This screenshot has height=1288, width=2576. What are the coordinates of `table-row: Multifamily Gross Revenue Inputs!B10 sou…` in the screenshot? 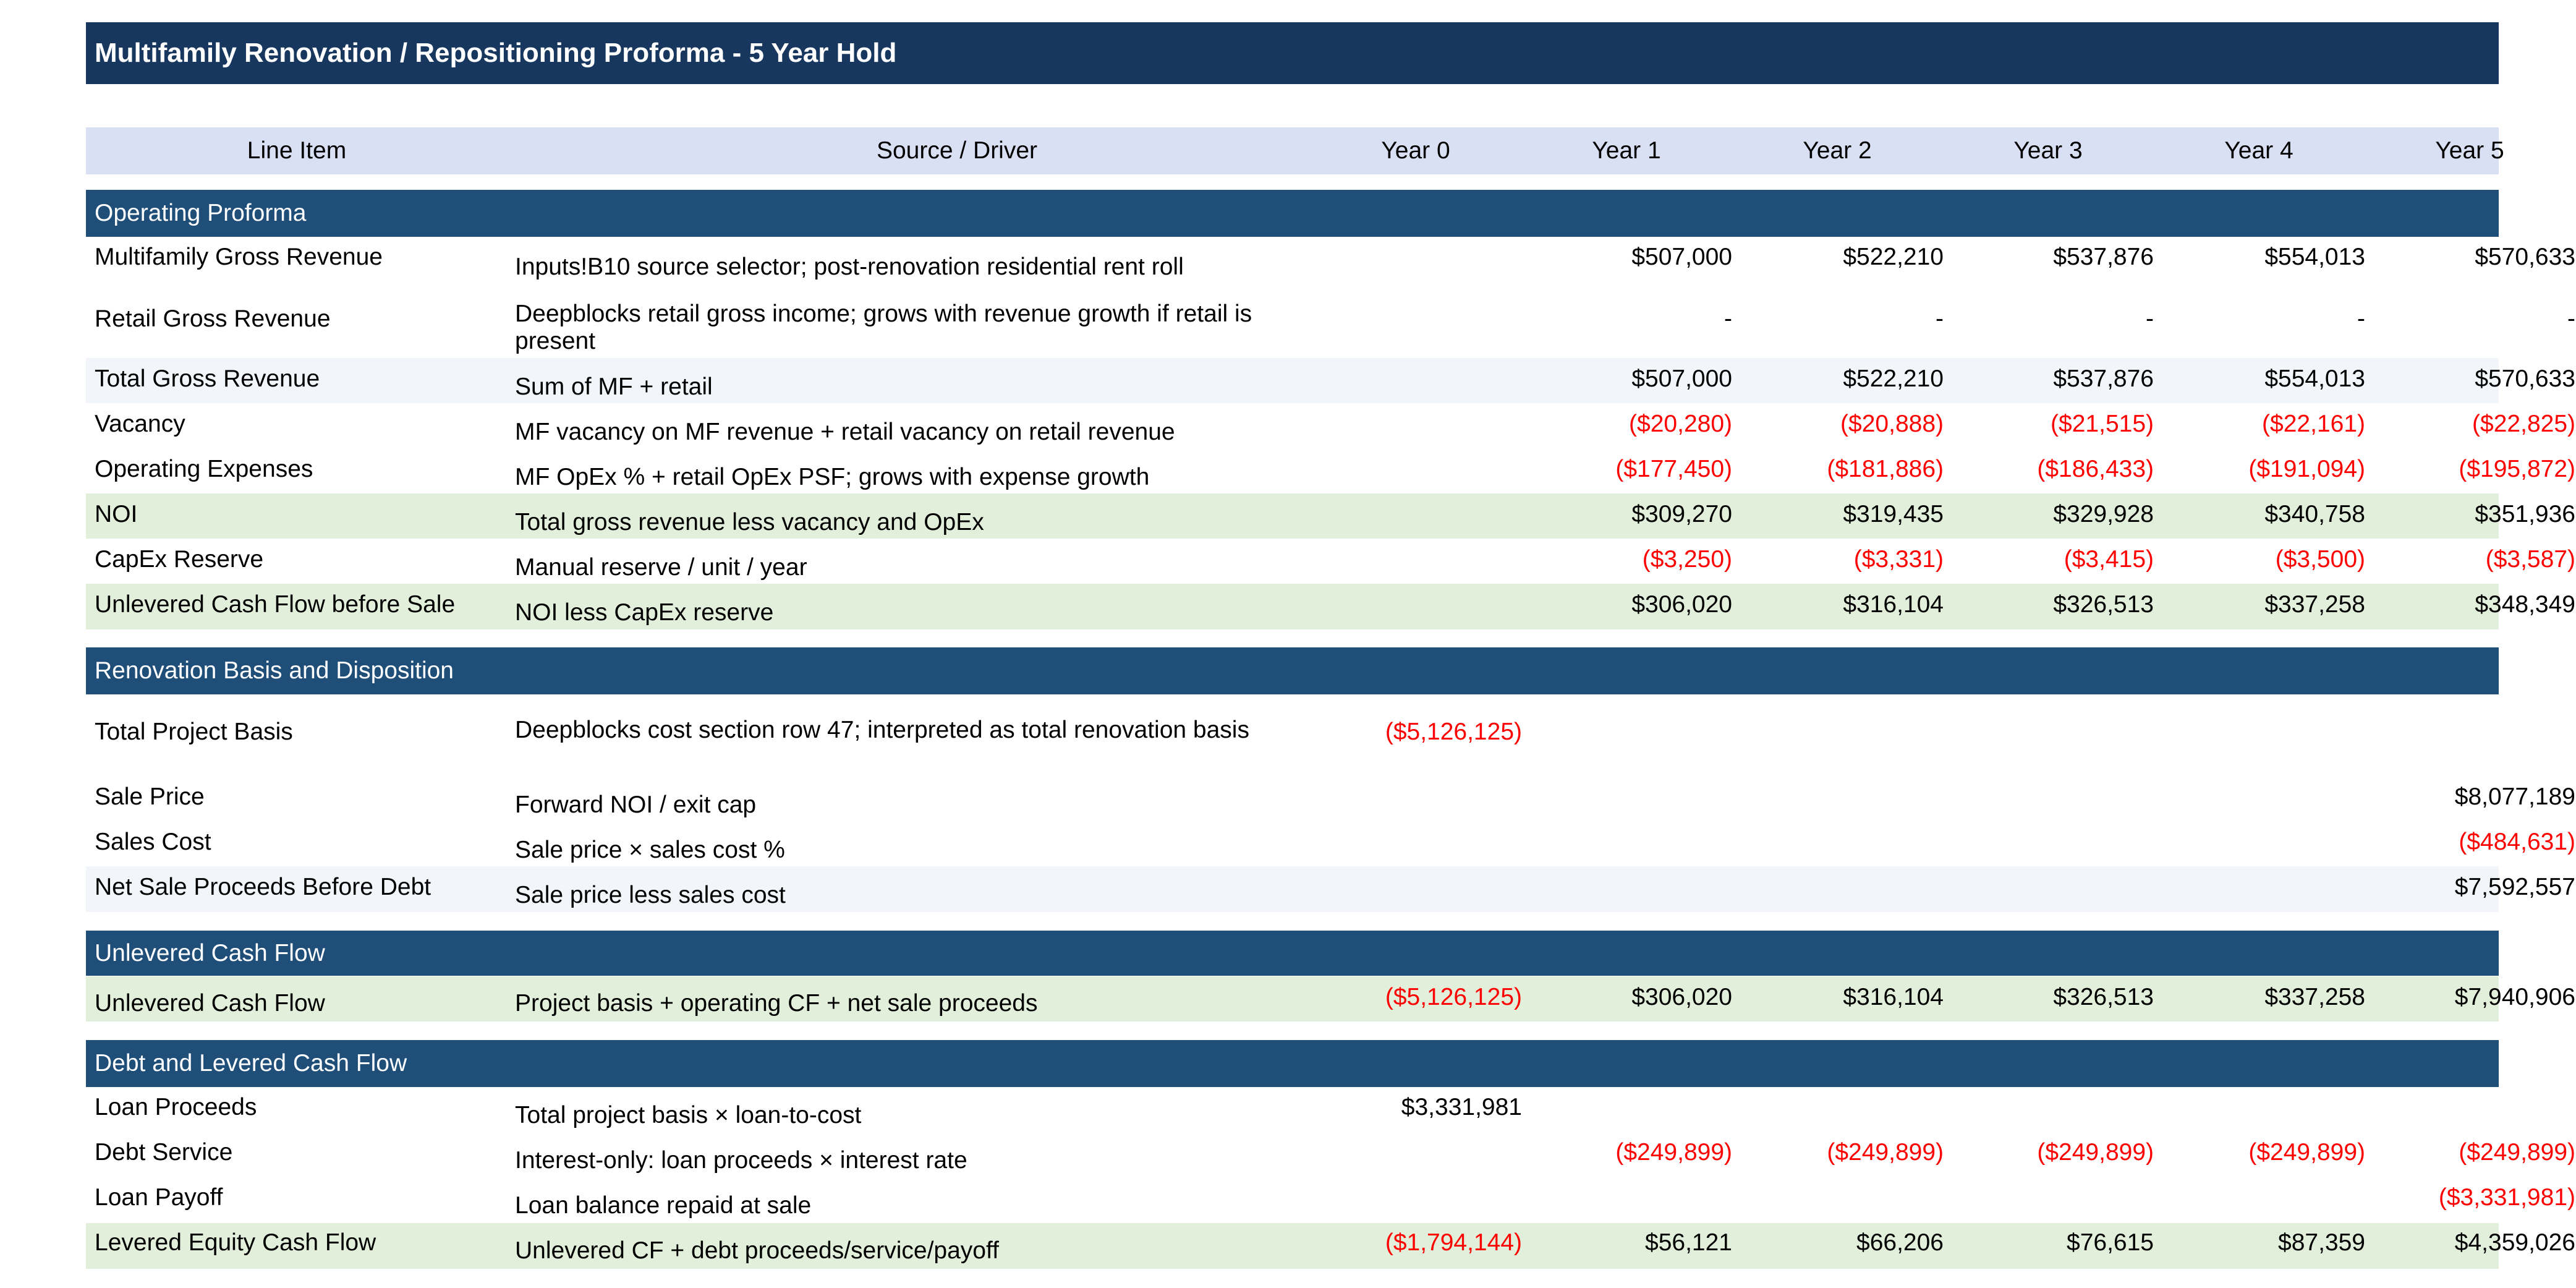 It's located at (1330, 264).